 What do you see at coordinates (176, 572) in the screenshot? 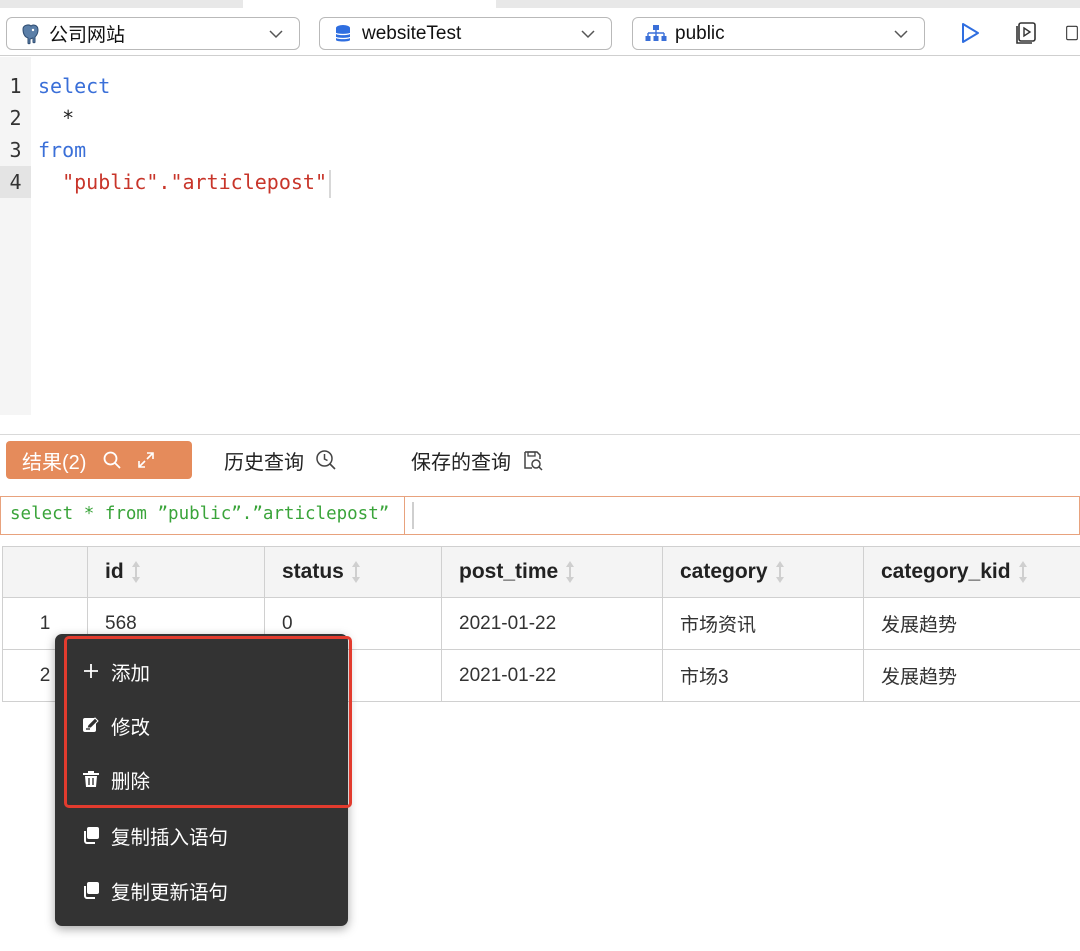
I see `column-header-id: id` at bounding box center [176, 572].